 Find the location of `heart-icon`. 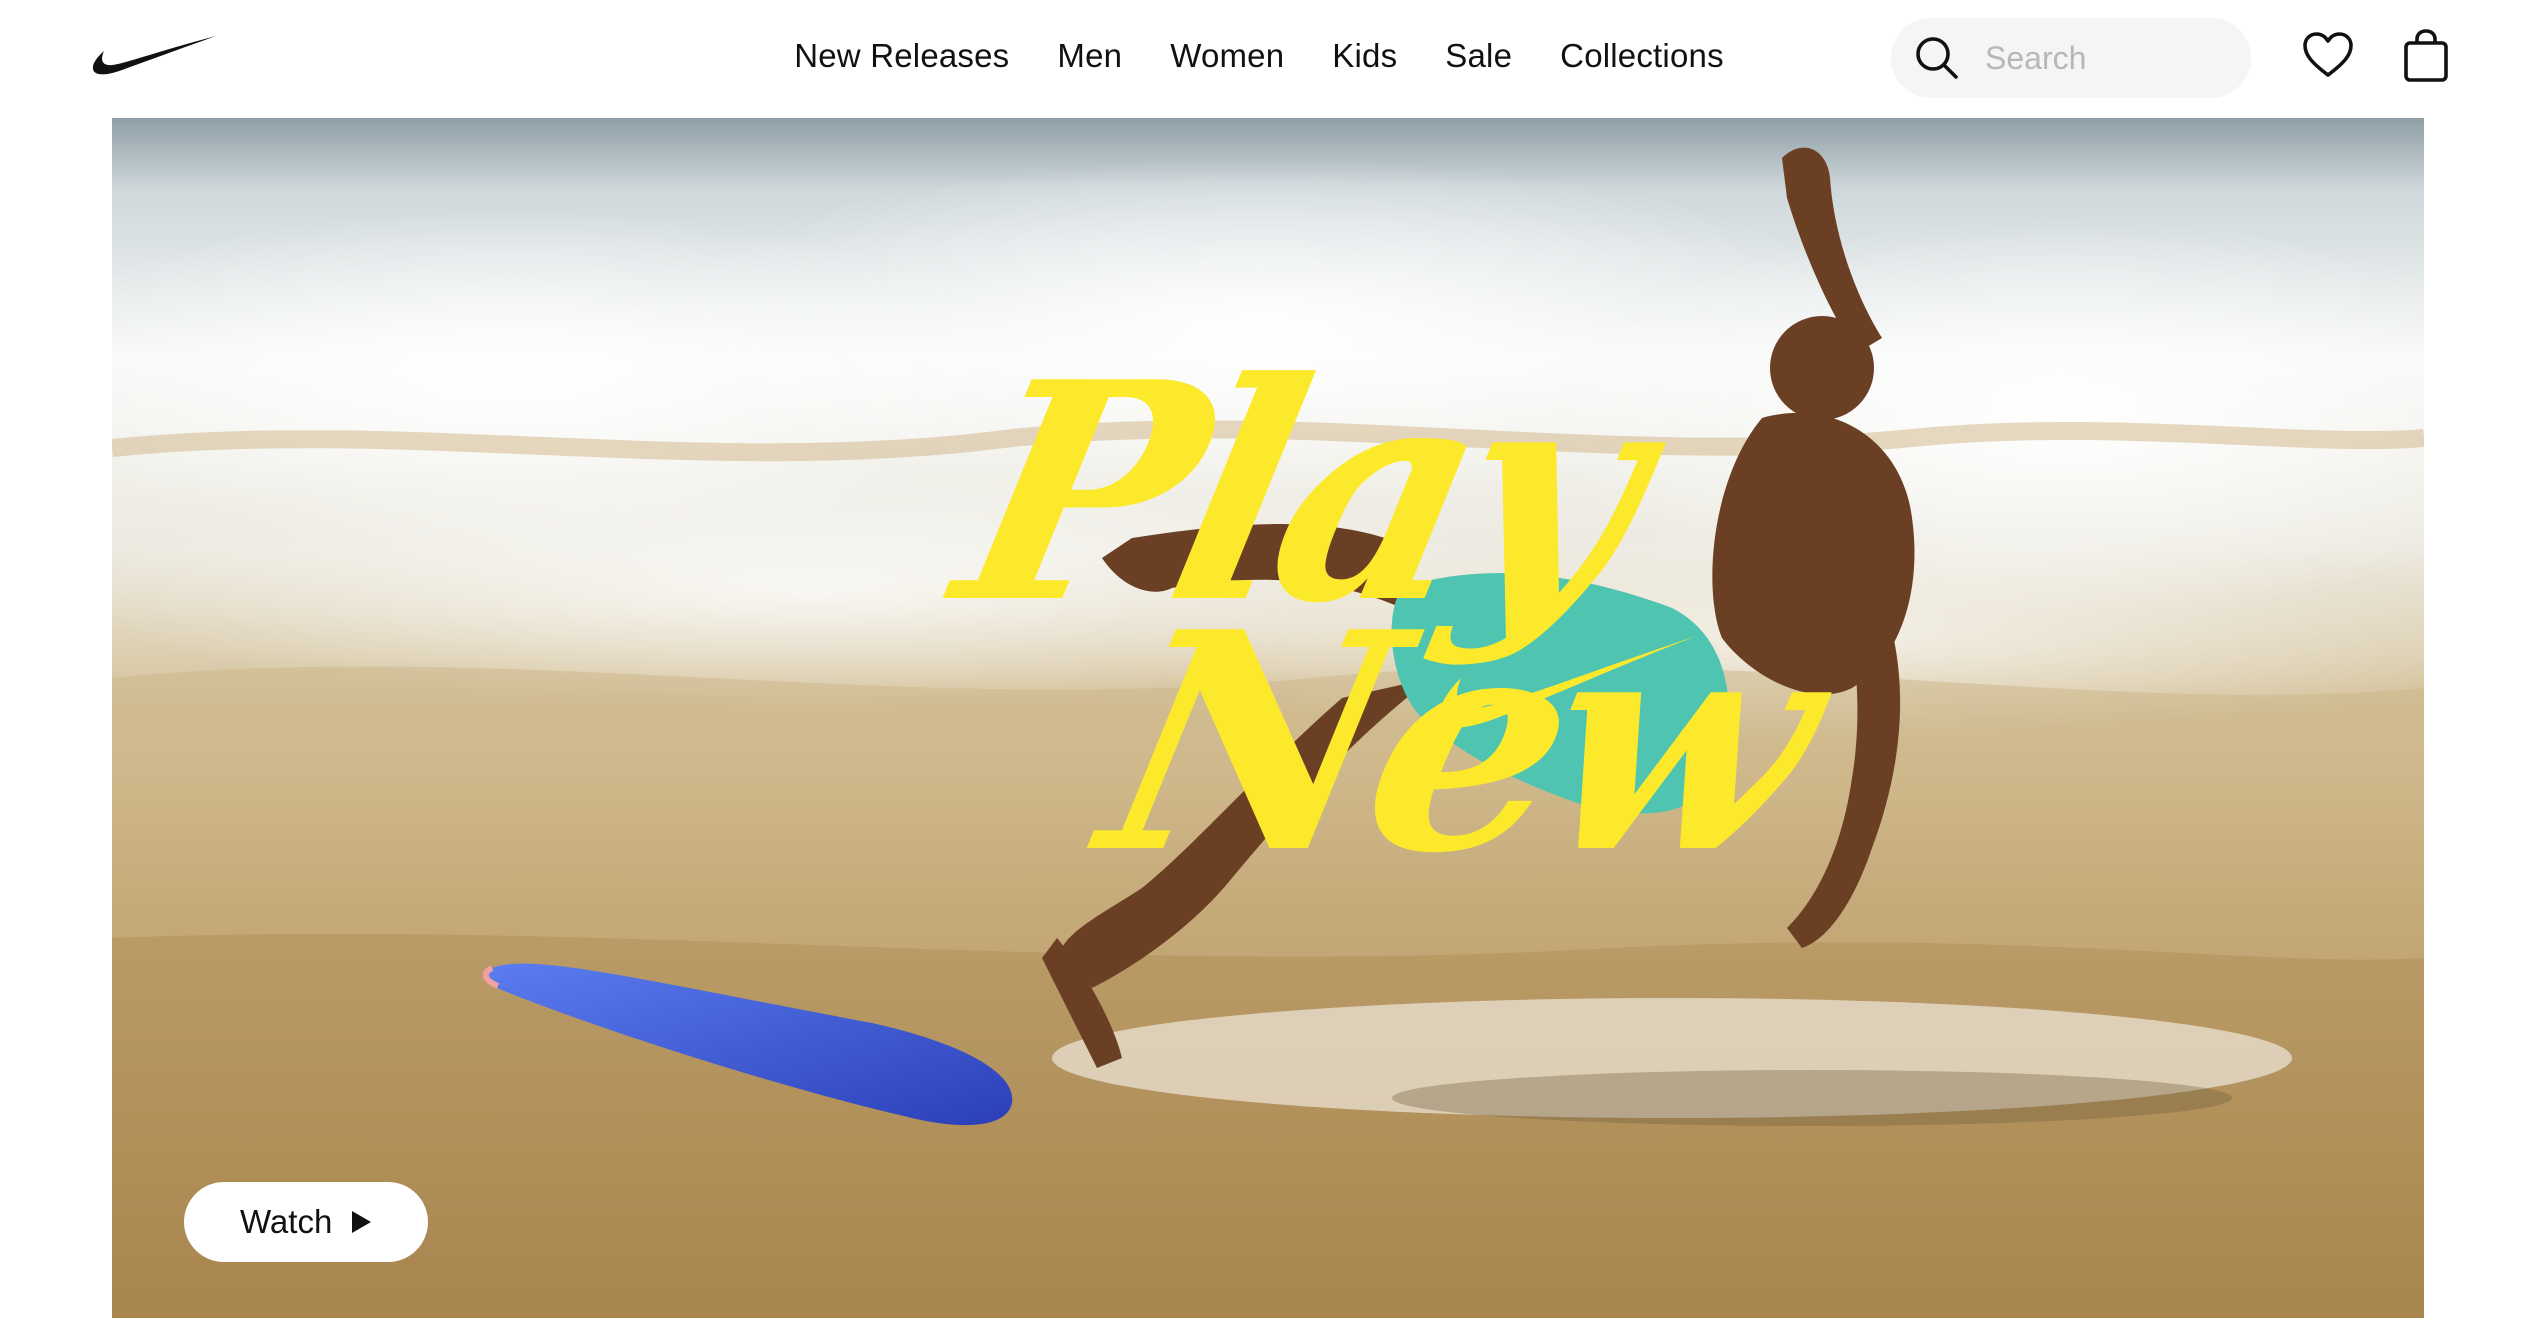

heart-icon is located at coordinates (2328, 56).